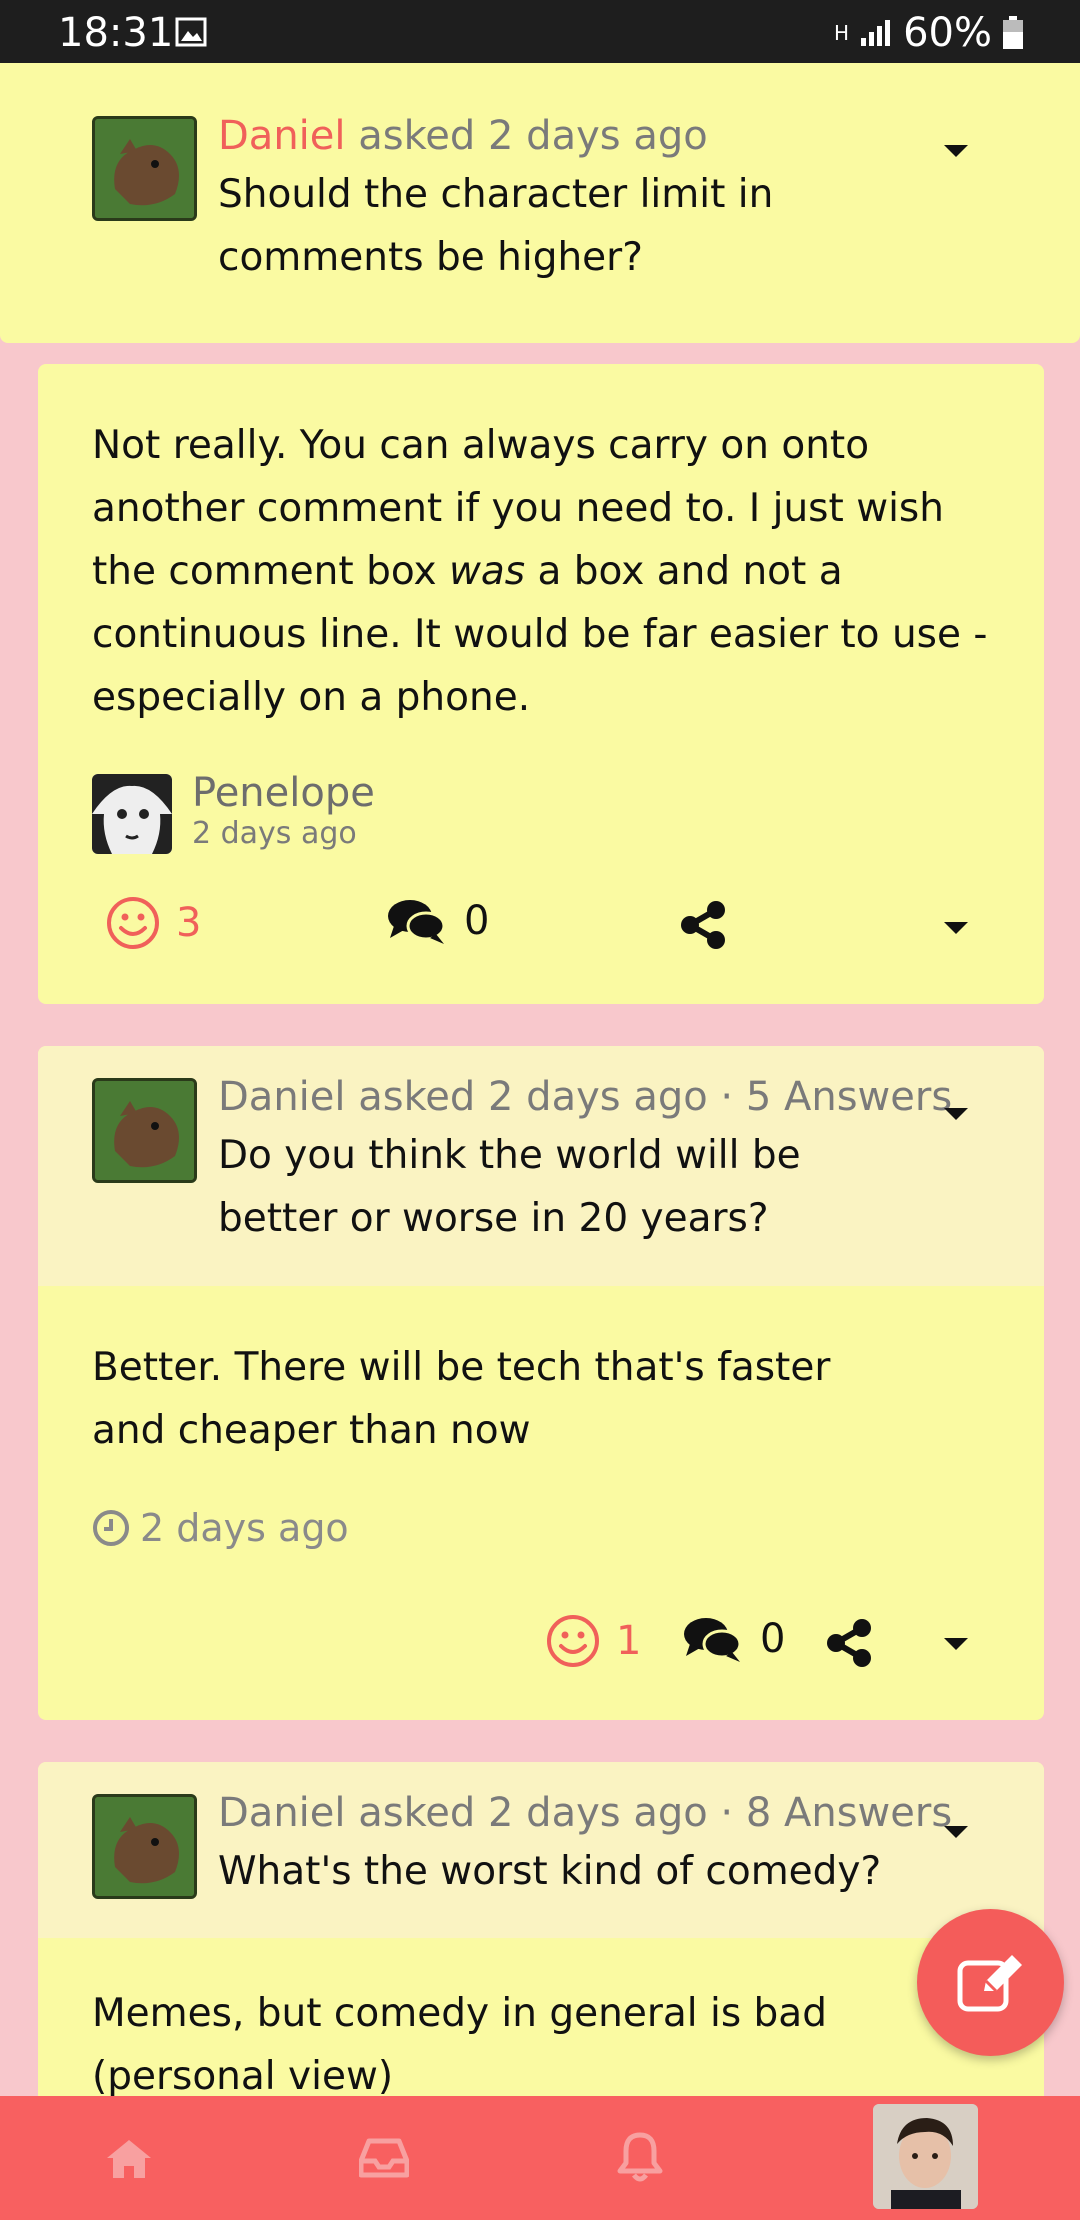 The width and height of the screenshot is (1080, 2220). I want to click on like-count: 3, so click(189, 923).